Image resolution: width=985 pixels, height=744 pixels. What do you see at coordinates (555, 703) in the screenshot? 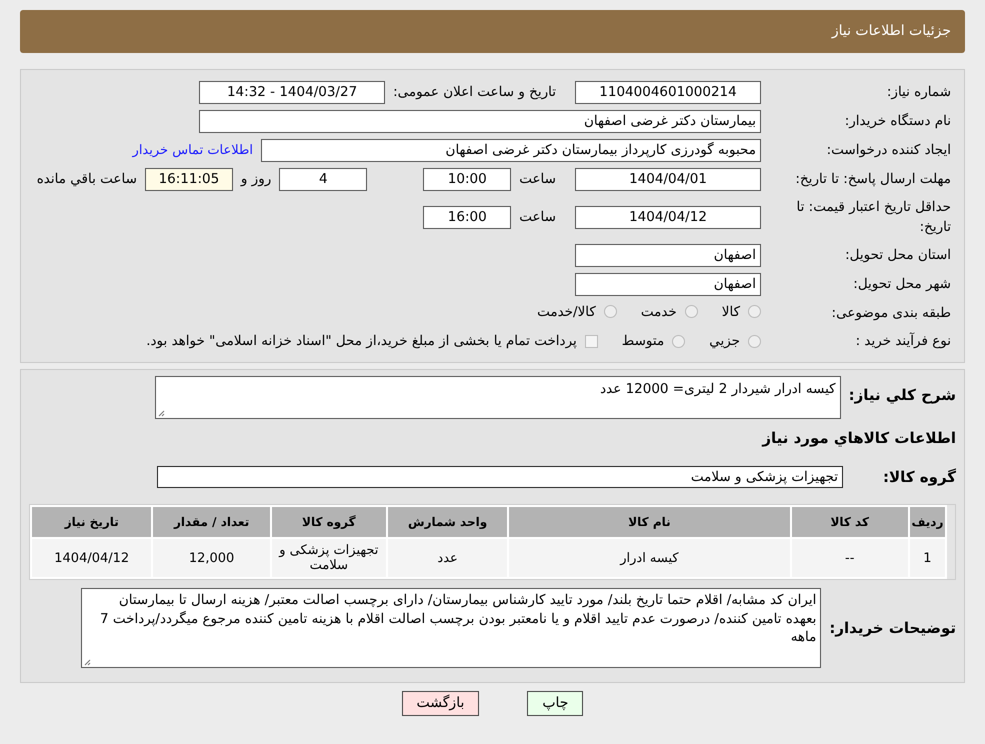
I see `print-button: چاپ` at bounding box center [555, 703].